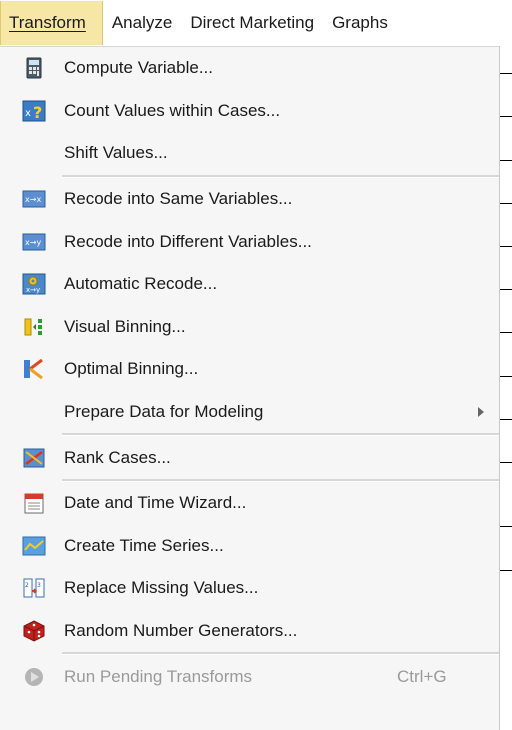 The width and height of the screenshot is (512, 730). I want to click on menu-analyze: Analyze, so click(142, 23).